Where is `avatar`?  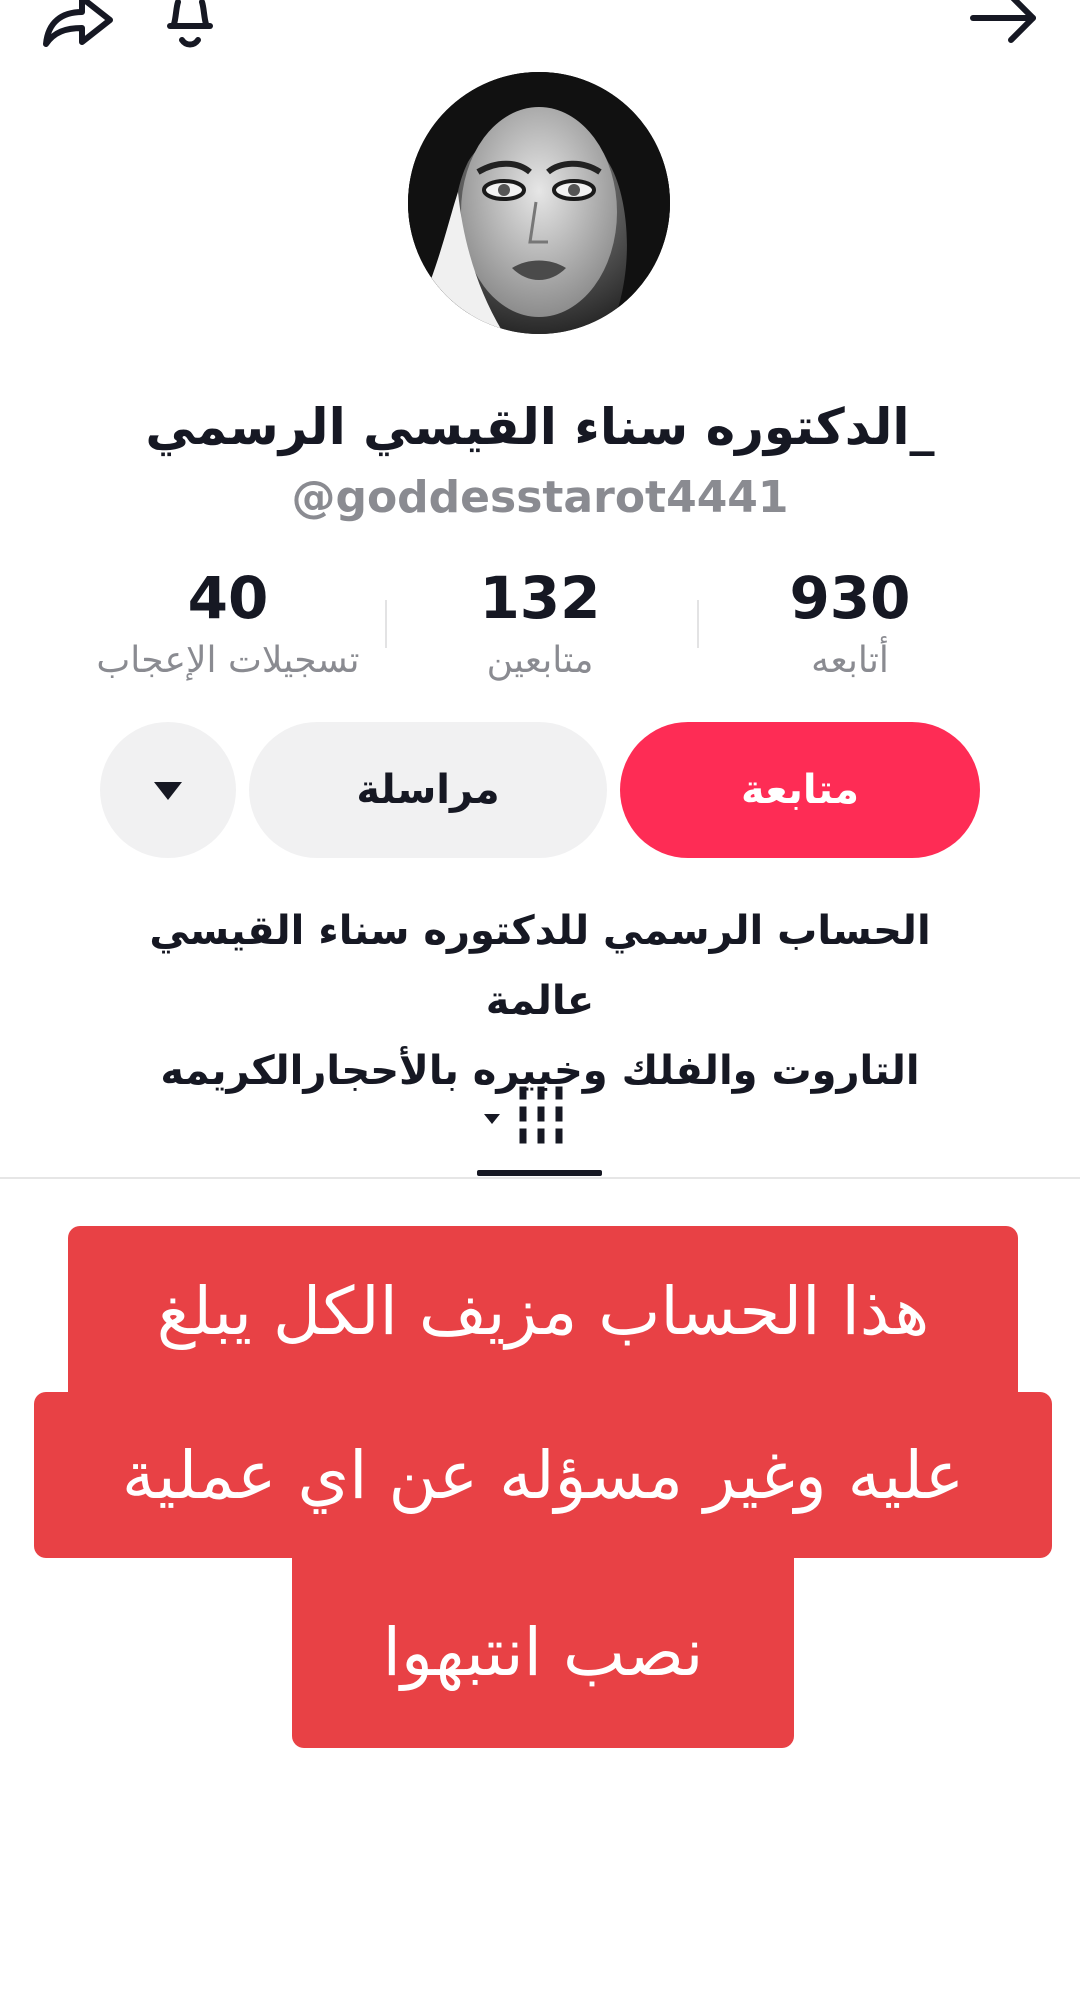 avatar is located at coordinates (539, 203).